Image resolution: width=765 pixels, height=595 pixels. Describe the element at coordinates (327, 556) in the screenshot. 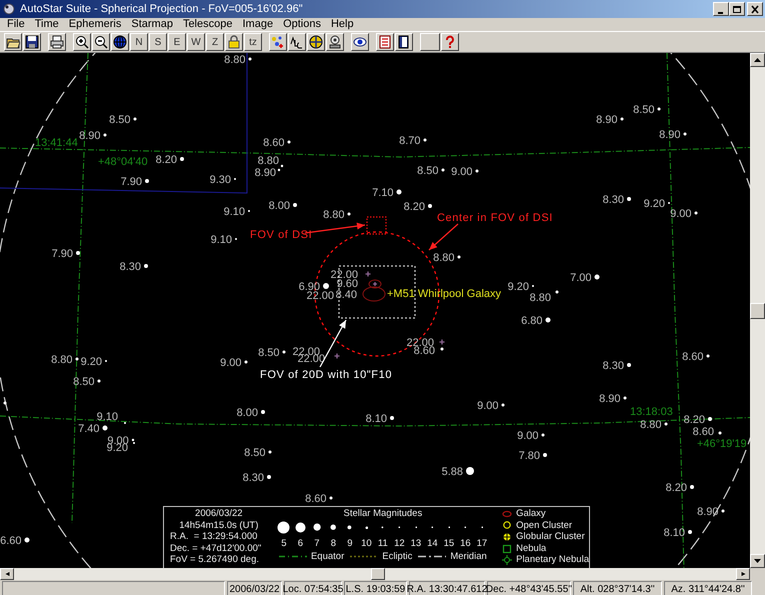

I see `legend-label: Equator` at that location.